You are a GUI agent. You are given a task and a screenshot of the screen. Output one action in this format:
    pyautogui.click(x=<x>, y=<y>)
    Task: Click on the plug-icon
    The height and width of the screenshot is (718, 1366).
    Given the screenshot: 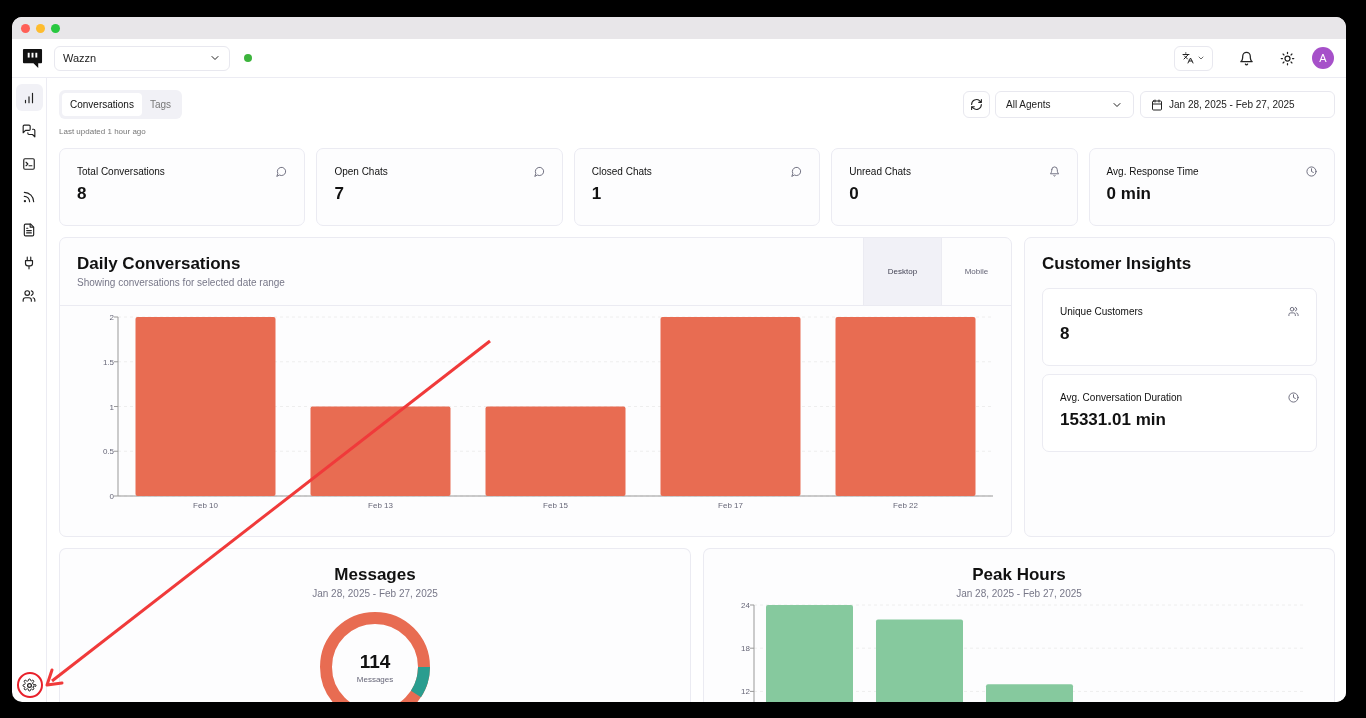 What is the action you would take?
    pyautogui.click(x=29, y=262)
    